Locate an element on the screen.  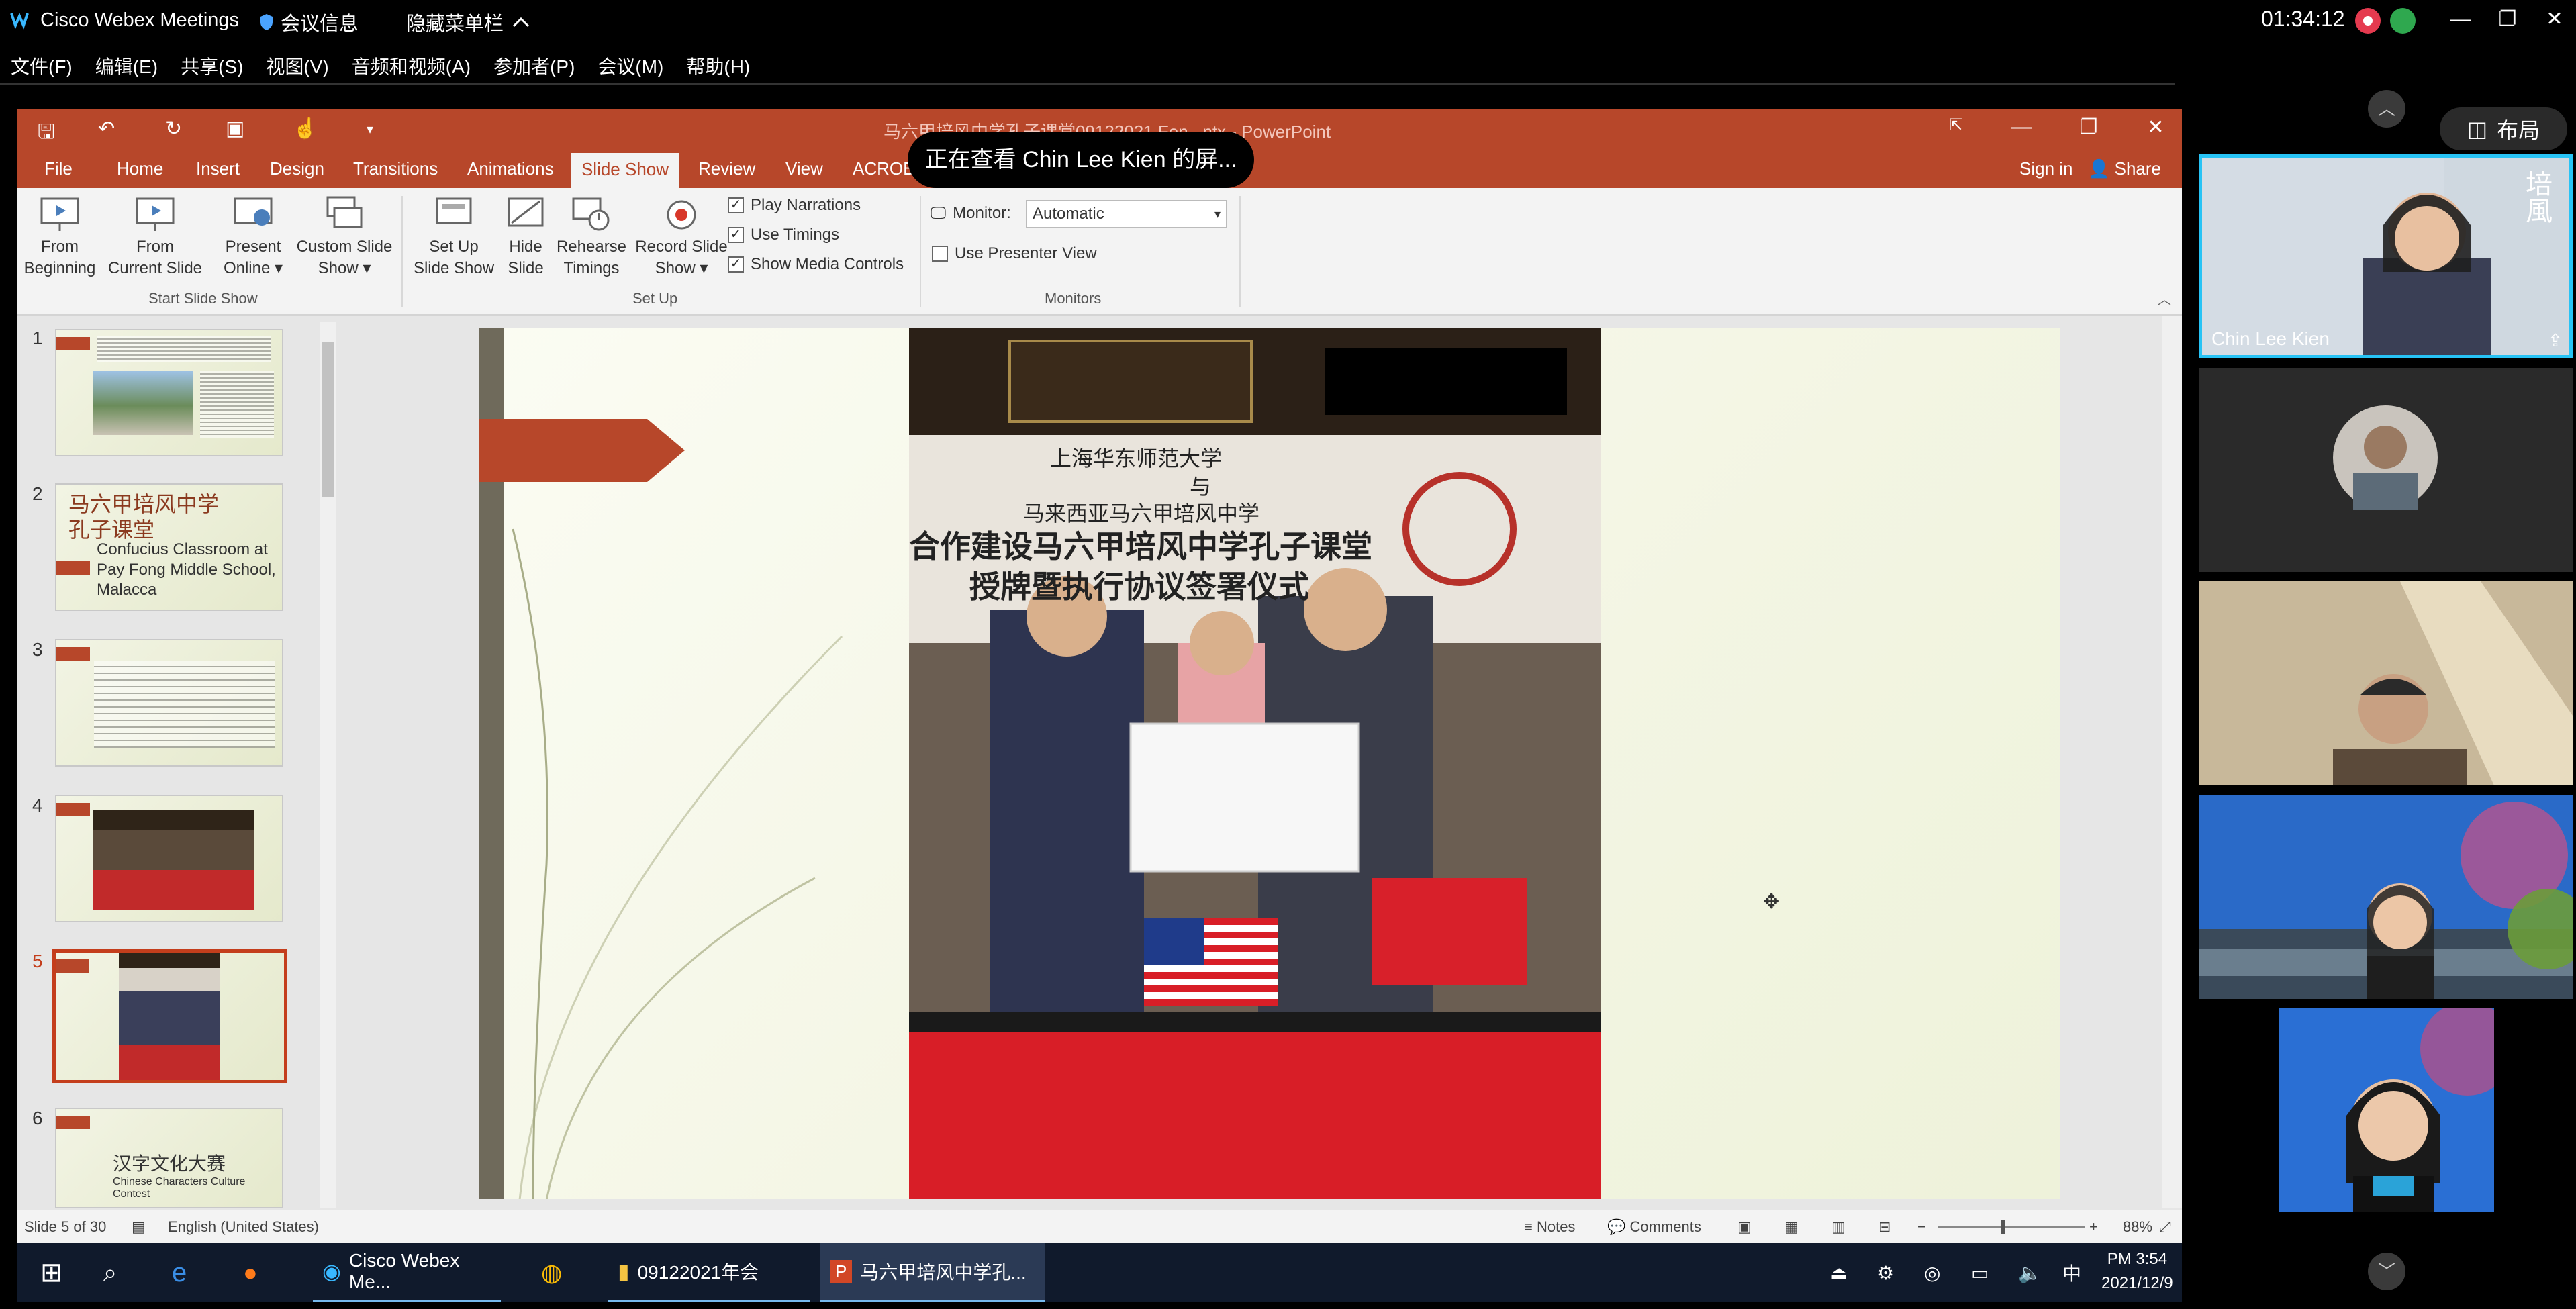
usb-icon: ⏏ is located at coordinates (1839, 1272).